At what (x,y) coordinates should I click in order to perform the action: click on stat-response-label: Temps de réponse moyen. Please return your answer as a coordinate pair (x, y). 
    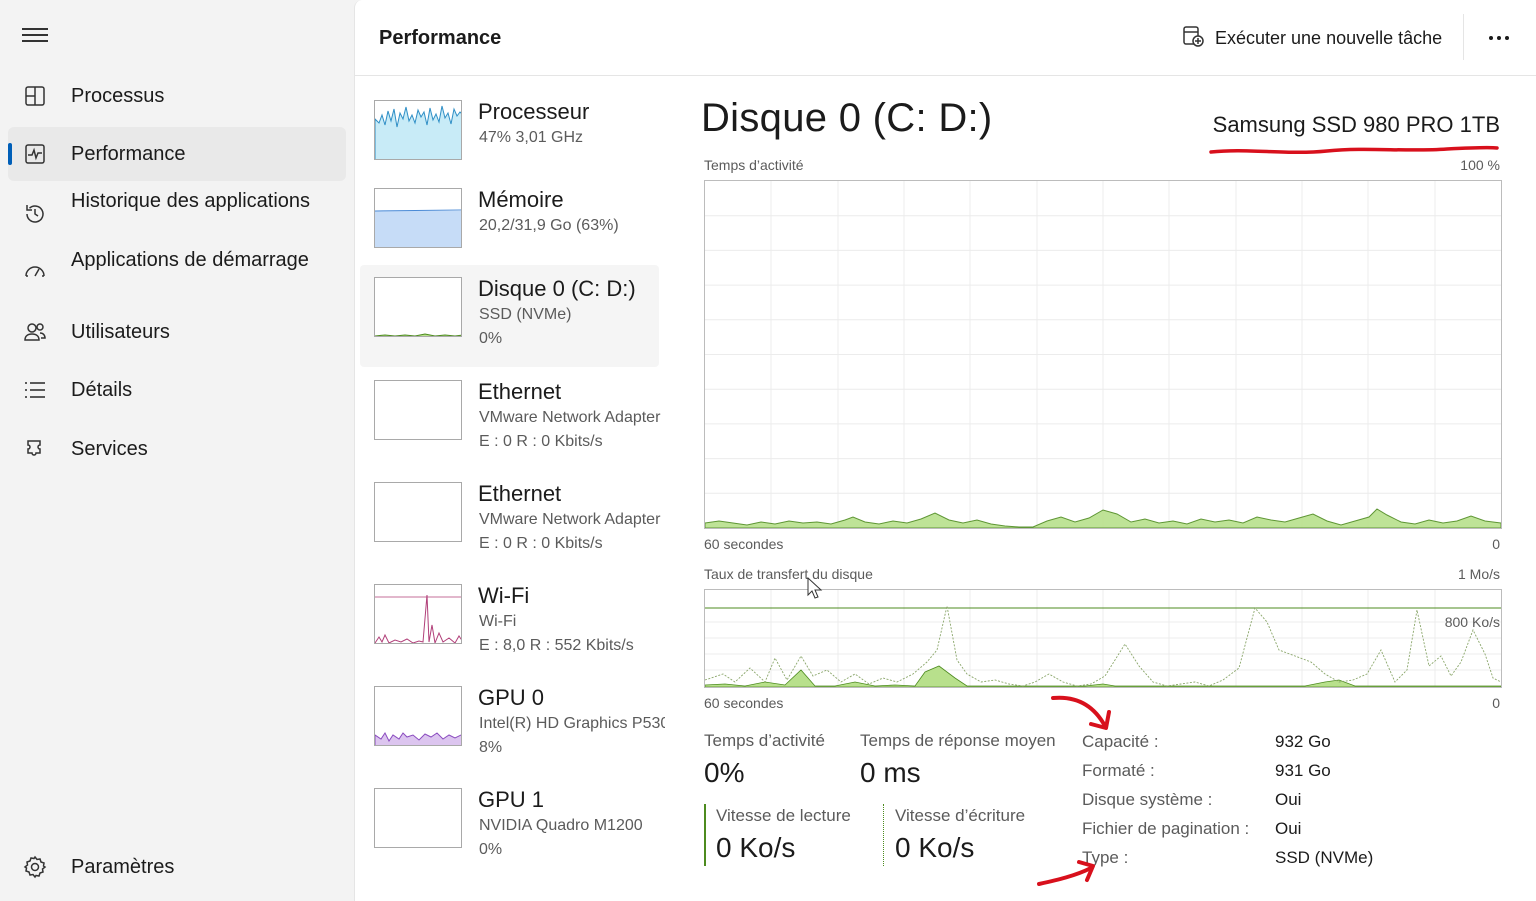
    Looking at the image, I should click on (958, 740).